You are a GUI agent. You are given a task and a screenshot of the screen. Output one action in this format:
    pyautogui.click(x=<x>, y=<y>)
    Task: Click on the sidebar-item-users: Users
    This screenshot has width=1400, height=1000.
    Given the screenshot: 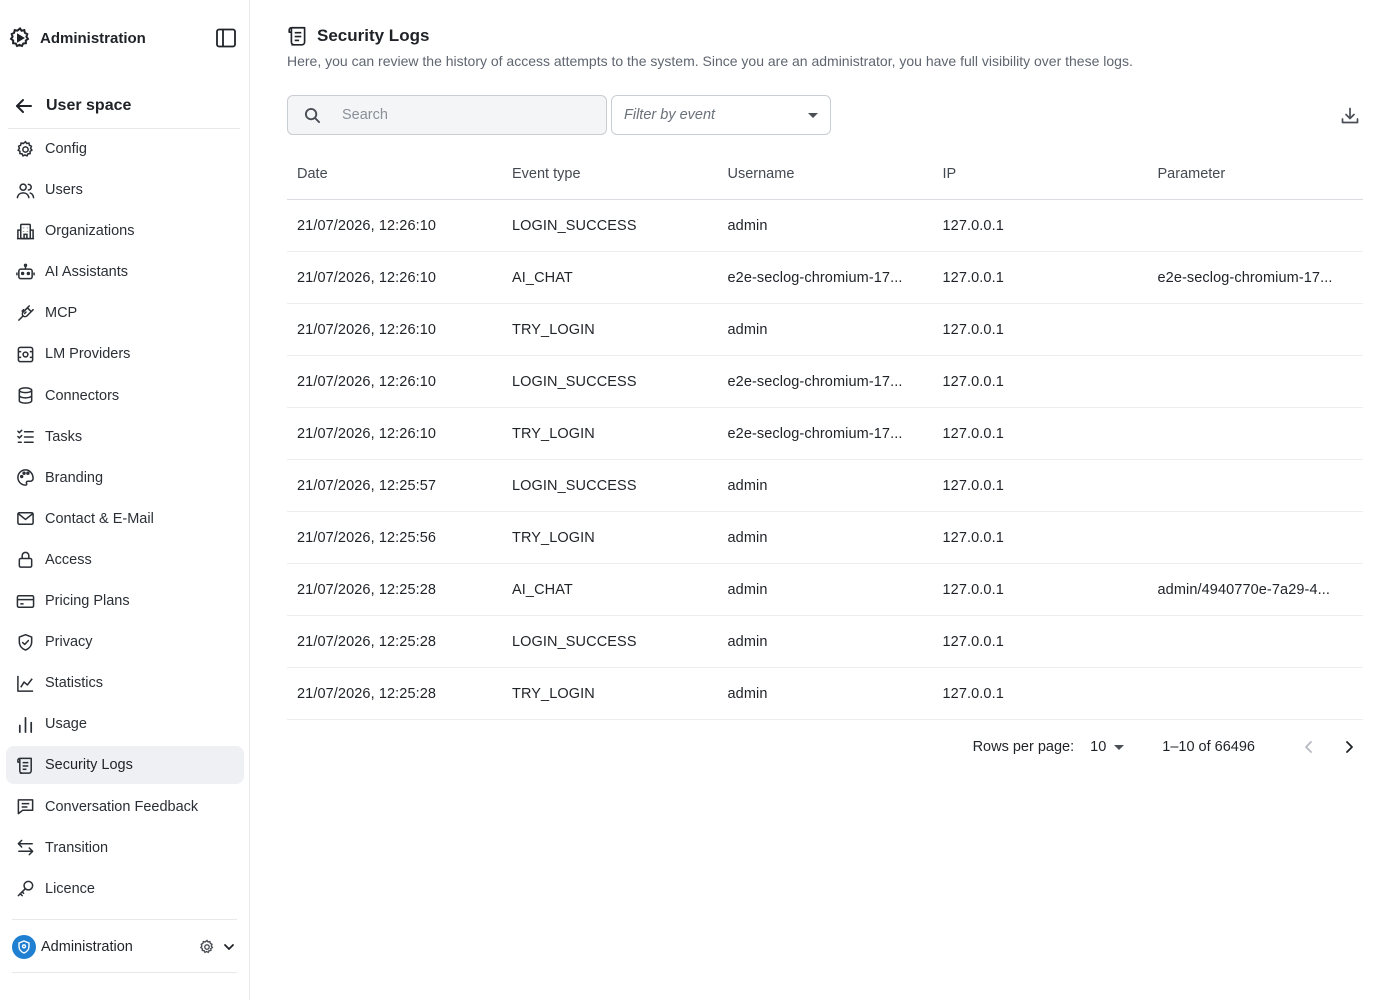 What is the action you would take?
    pyautogui.click(x=125, y=190)
    